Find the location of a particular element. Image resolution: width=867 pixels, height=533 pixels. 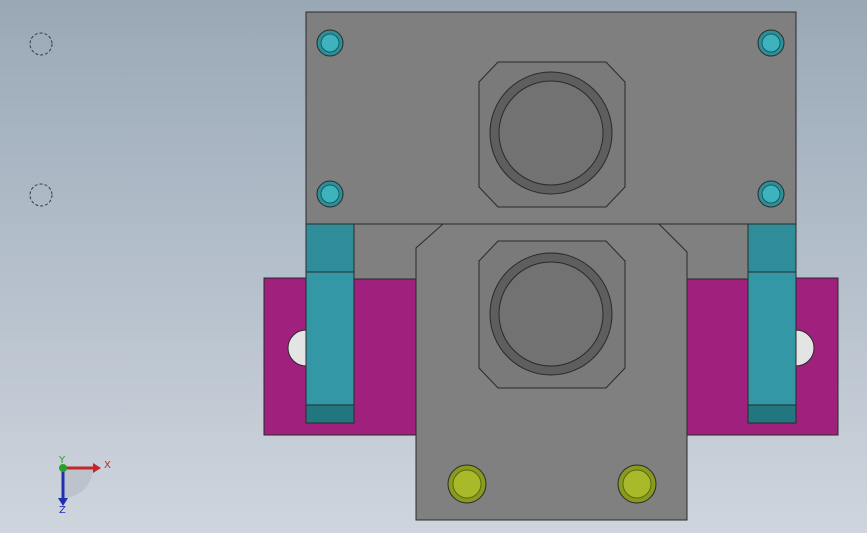

right-clamp-arm is located at coordinates (772, 323).